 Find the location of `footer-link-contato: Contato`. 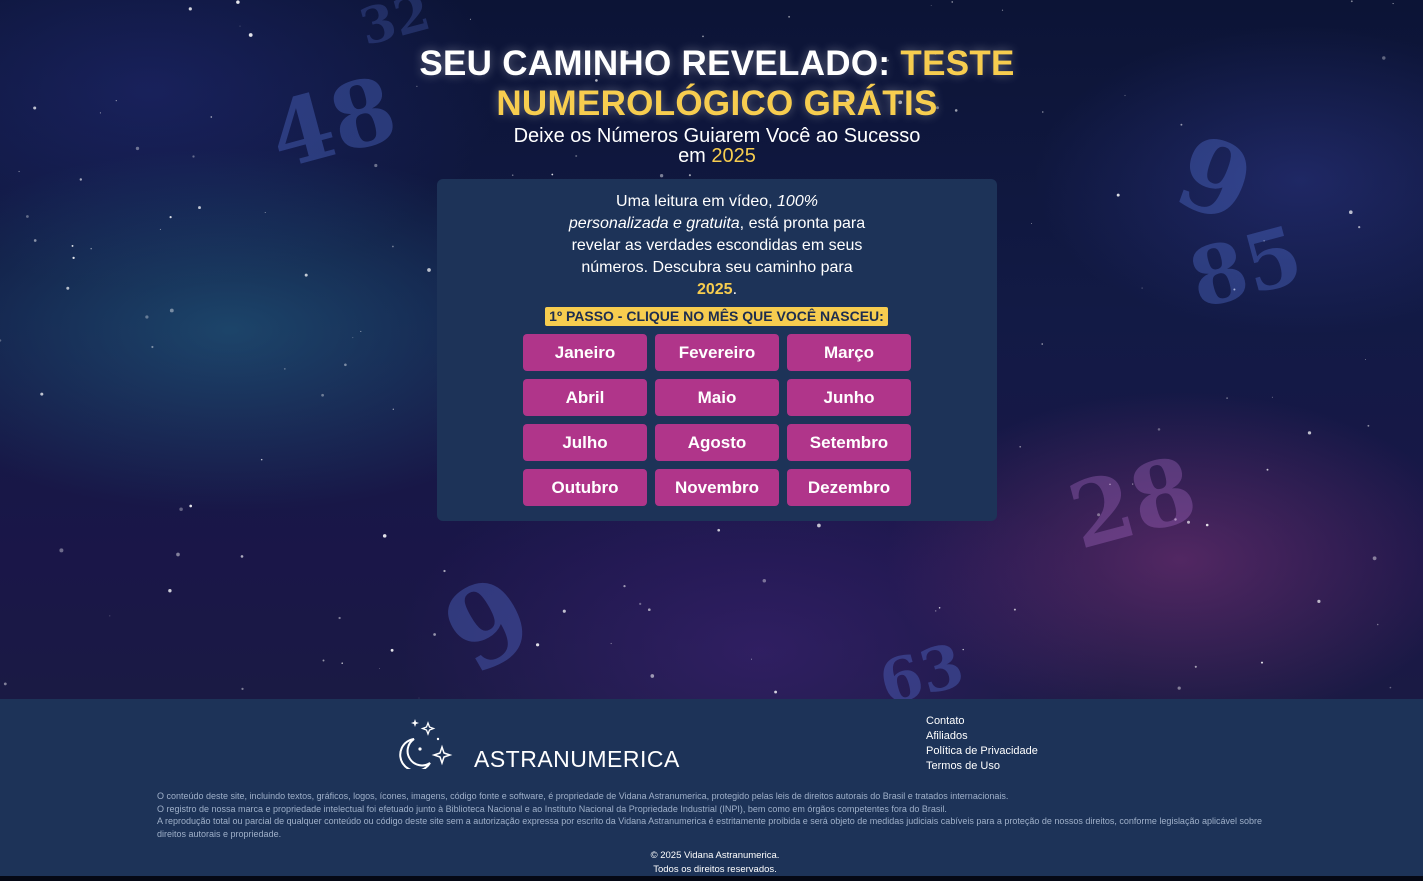

footer-link-contato: Contato is located at coordinates (982, 721).